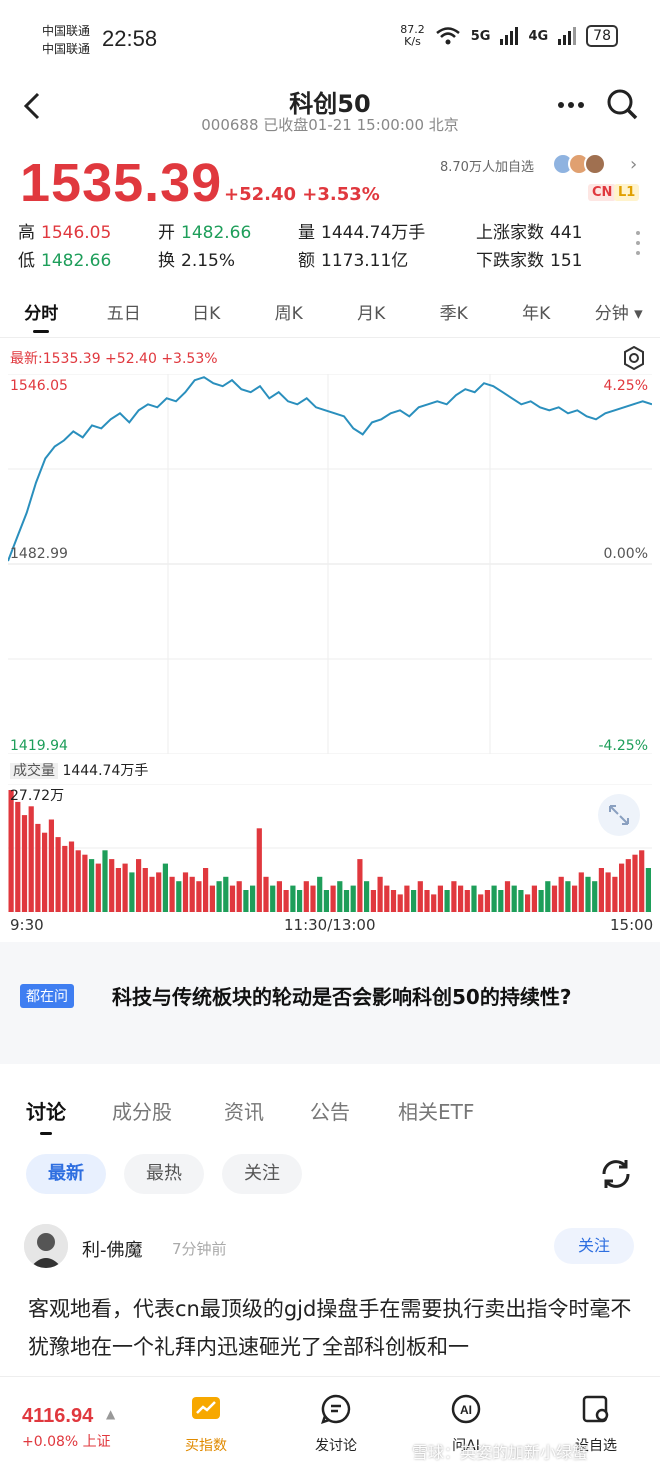 The height and width of the screenshot is (1474, 660). I want to click on tab-minute: 分钟 ▾, so click(619, 314).